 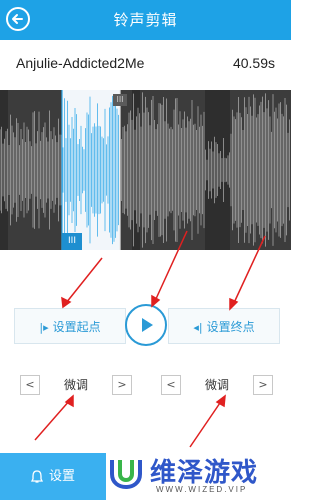 I want to click on play-button, so click(x=146, y=325).